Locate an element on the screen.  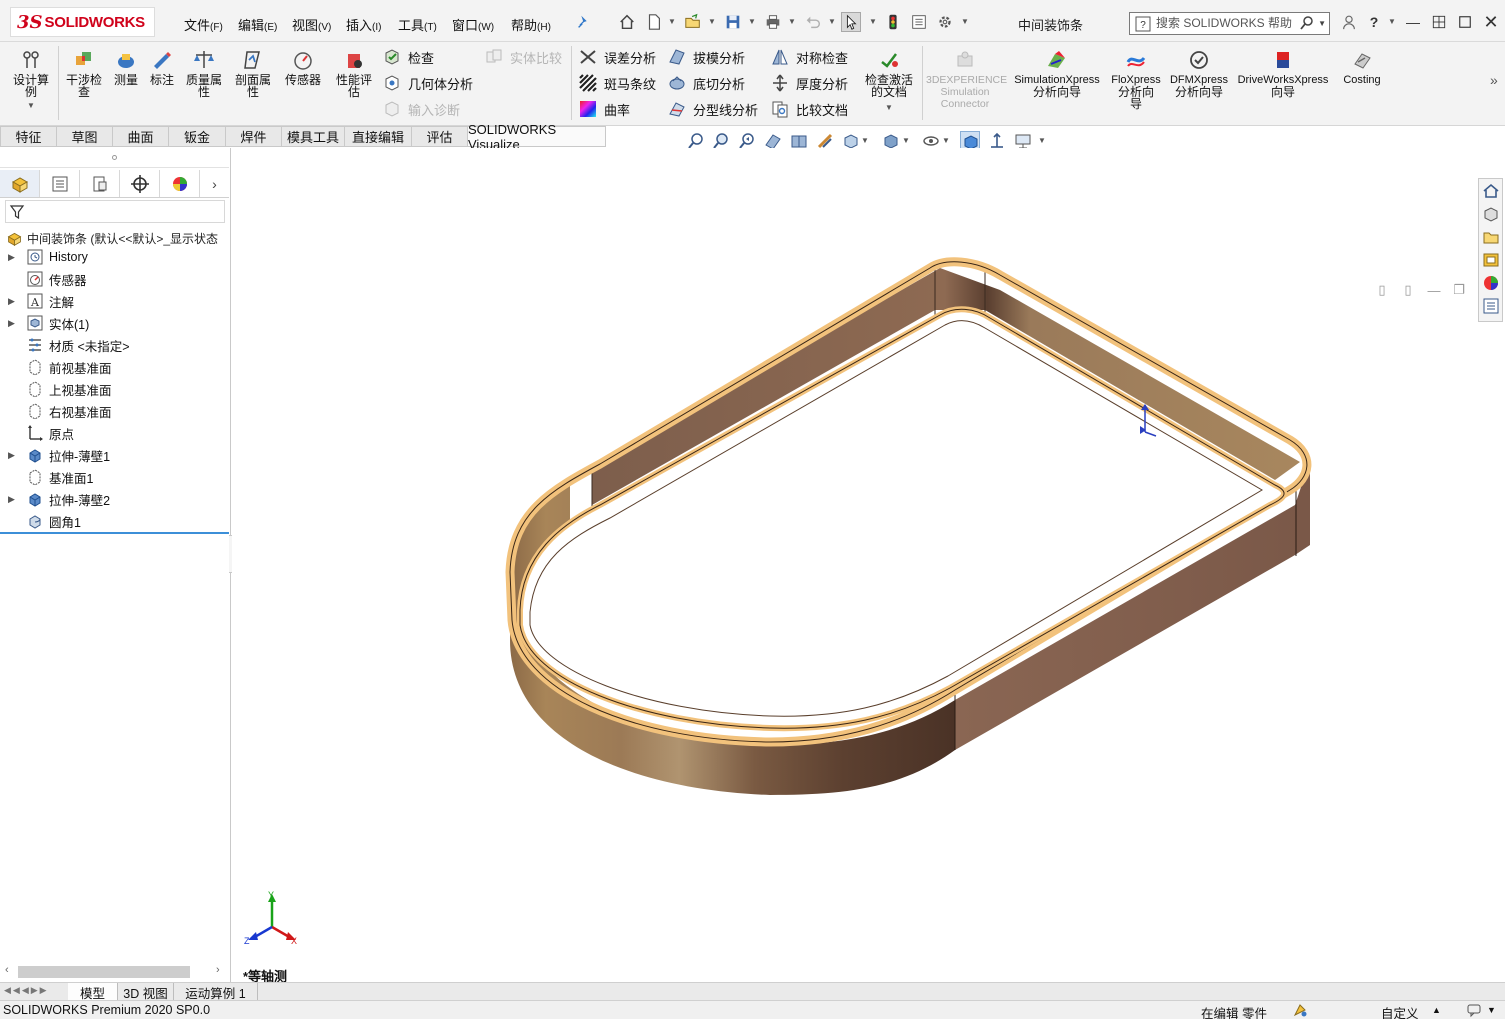
costing-button: Costing is located at coordinates (1362, 67).